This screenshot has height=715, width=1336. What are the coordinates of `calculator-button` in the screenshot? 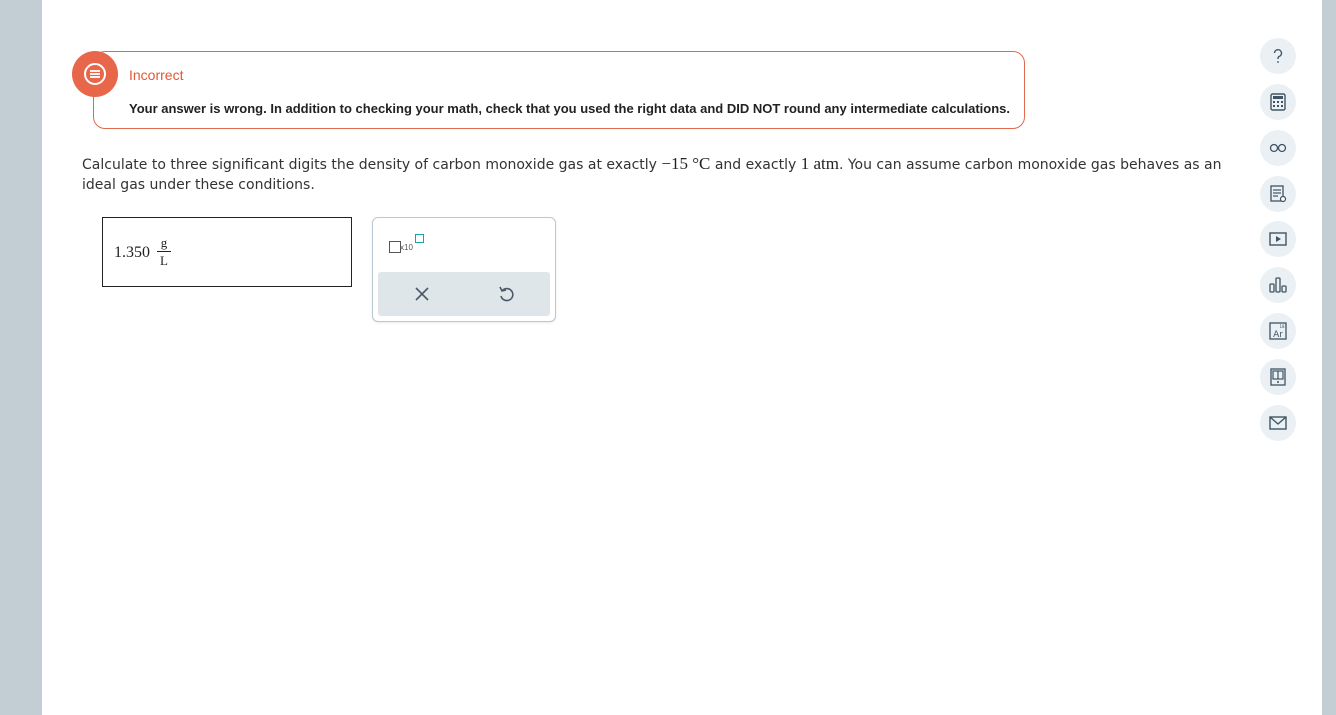 It's located at (1278, 102).